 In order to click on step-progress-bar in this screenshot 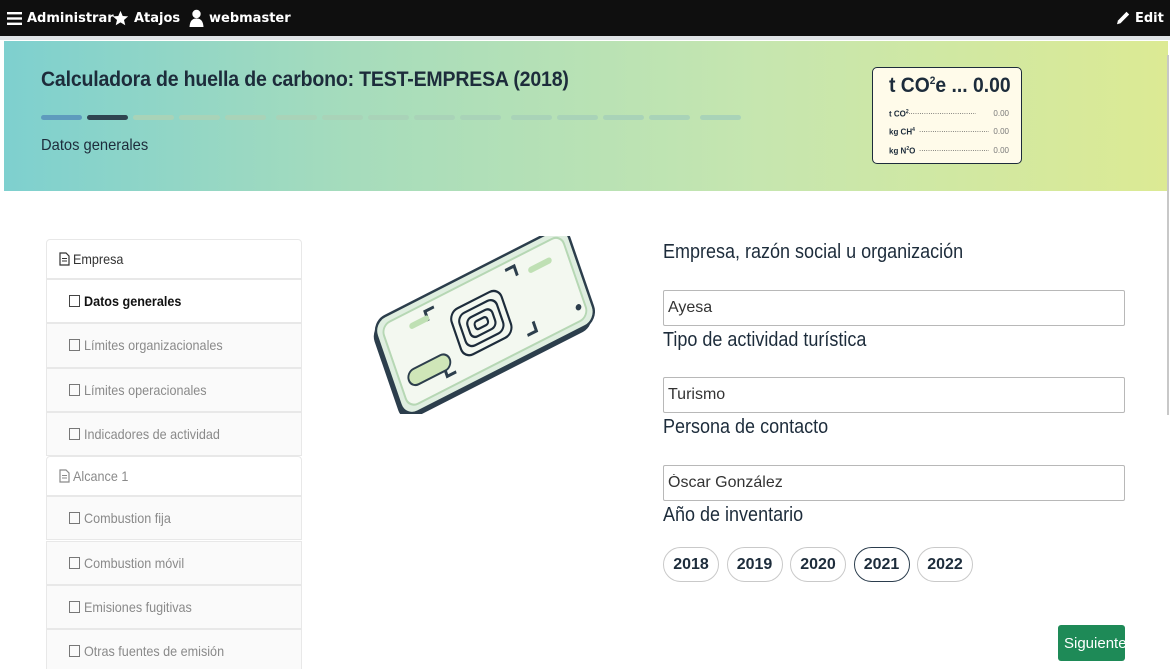, I will do `click(401, 118)`.